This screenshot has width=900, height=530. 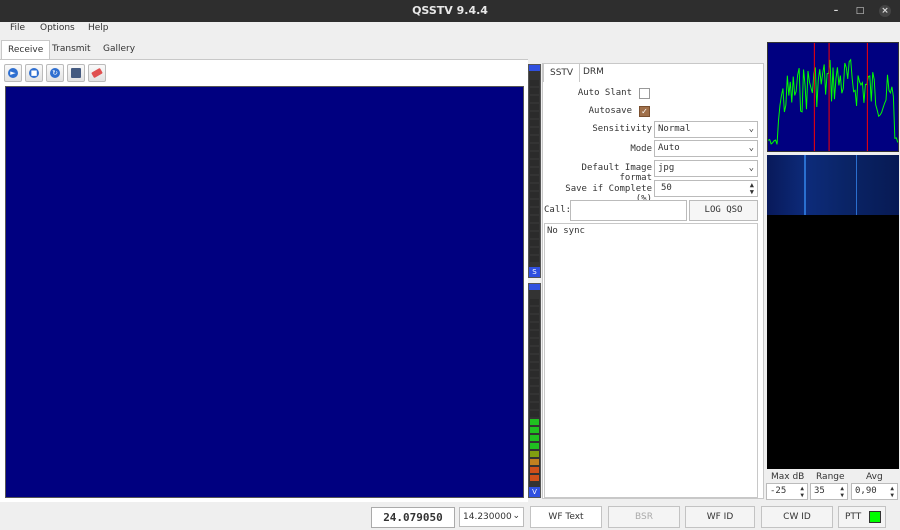 What do you see at coordinates (830, 477) in the screenshot?
I see `range-label: Range` at bounding box center [830, 477].